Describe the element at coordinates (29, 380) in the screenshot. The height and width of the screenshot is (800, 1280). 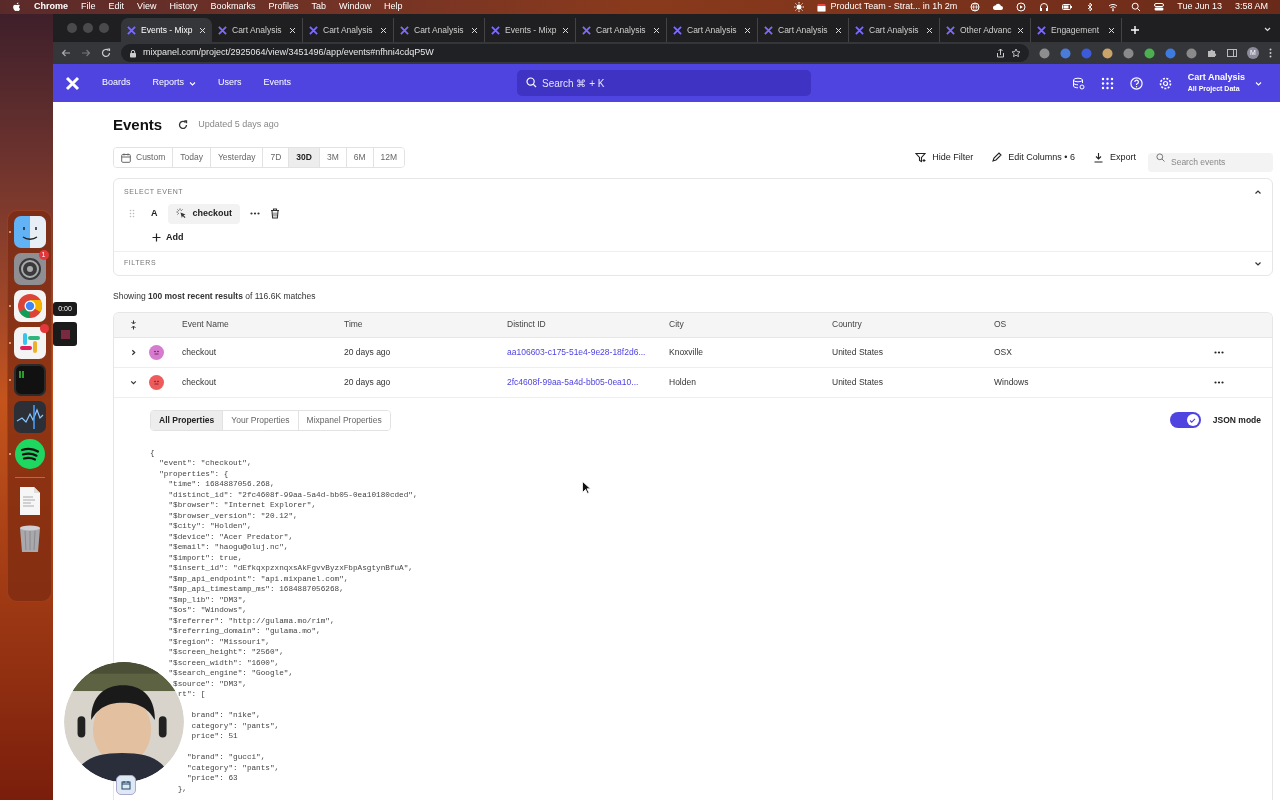
I see `terminal-icon` at that location.